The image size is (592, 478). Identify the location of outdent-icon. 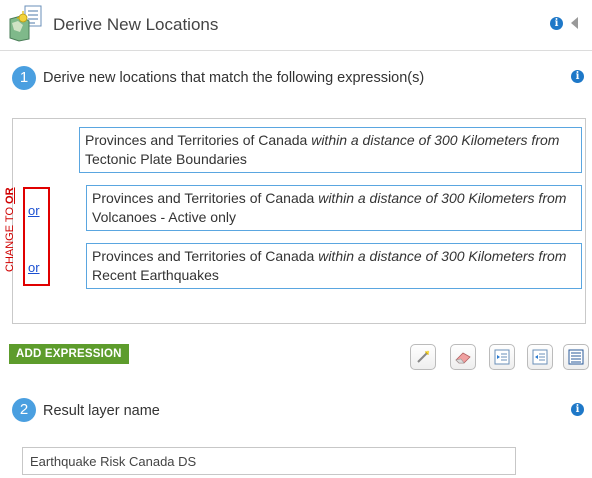
(540, 361).